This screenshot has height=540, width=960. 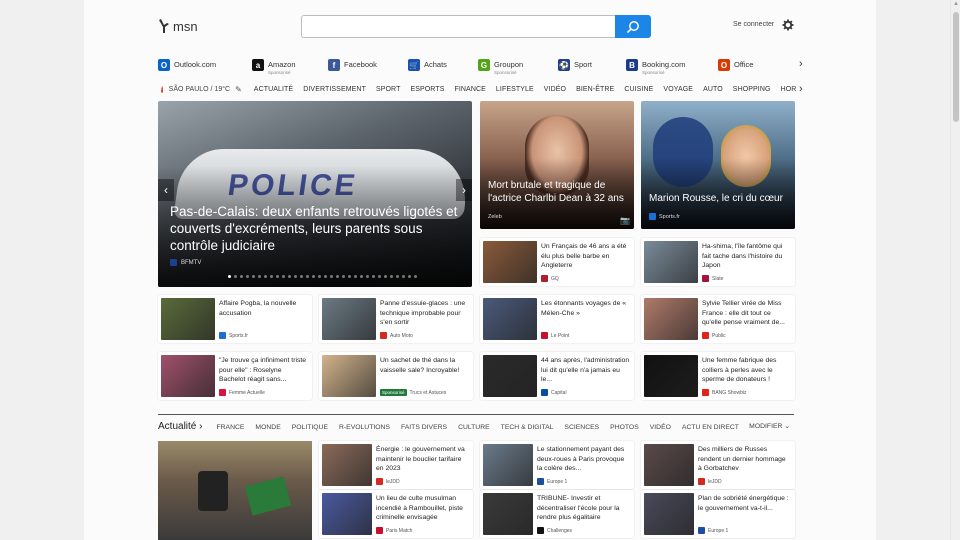 I want to click on quick-link-2: f Facebook, so click(x=352, y=65).